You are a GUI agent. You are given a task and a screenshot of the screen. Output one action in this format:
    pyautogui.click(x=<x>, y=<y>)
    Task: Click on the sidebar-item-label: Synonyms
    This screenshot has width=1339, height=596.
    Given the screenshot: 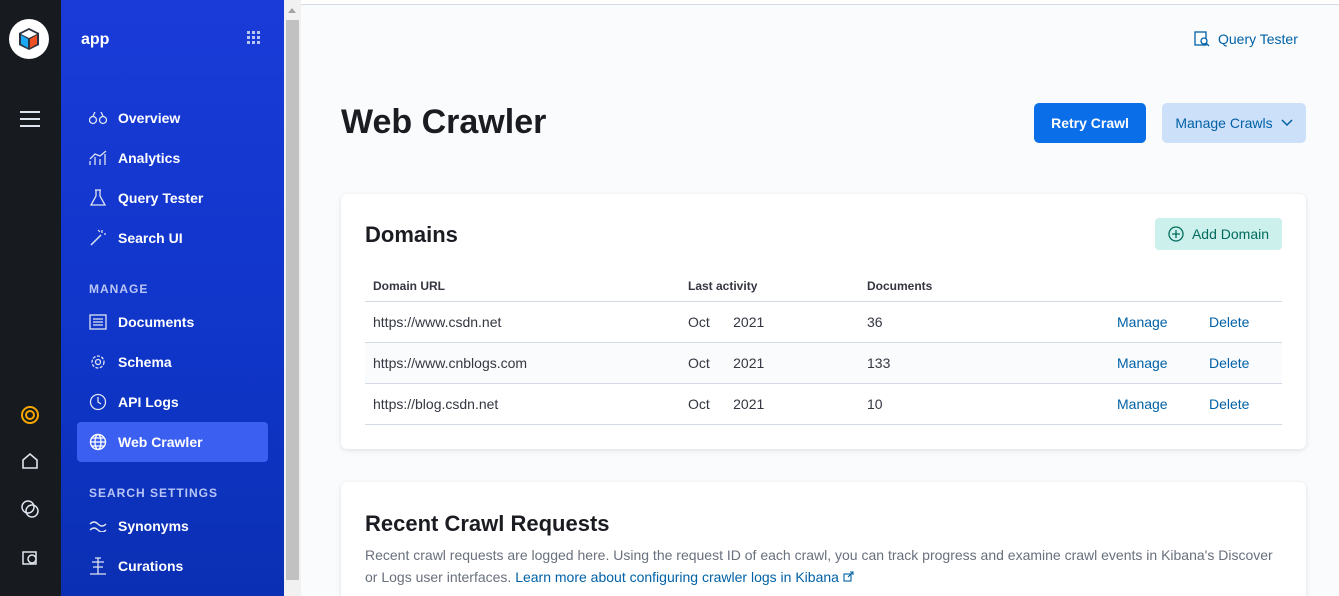 What is the action you would take?
    pyautogui.click(x=153, y=526)
    